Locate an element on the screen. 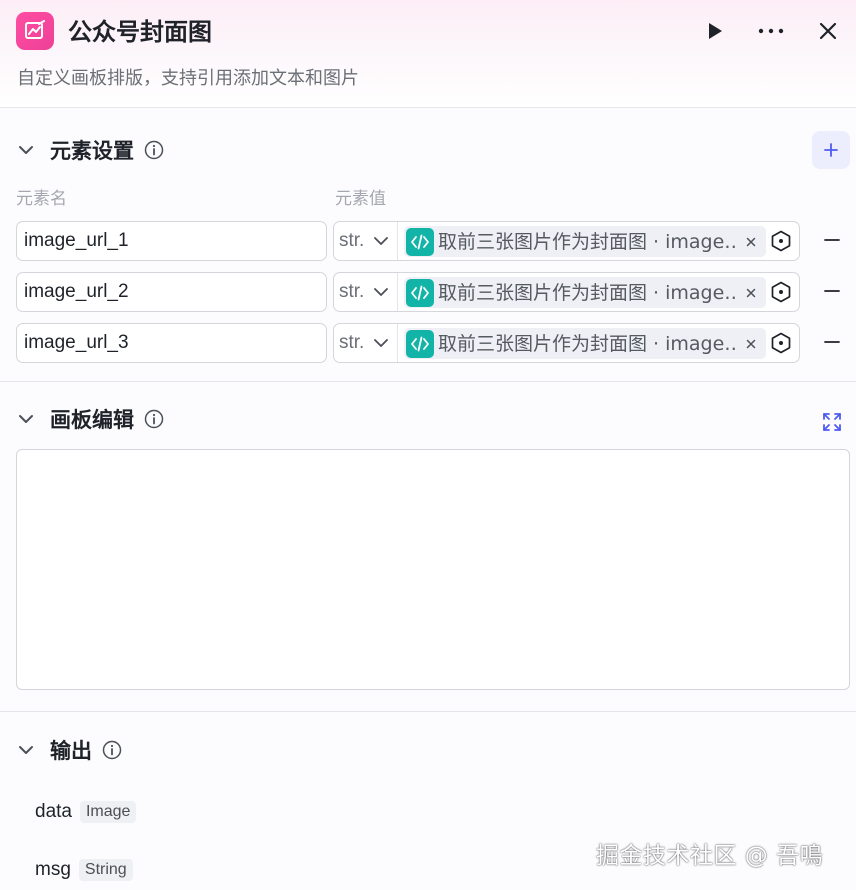 This screenshot has height=890, width=856. panel-header: 公众号封面图 自定义画板排版，支持引用添加文本和图片 is located at coordinates (428, 54).